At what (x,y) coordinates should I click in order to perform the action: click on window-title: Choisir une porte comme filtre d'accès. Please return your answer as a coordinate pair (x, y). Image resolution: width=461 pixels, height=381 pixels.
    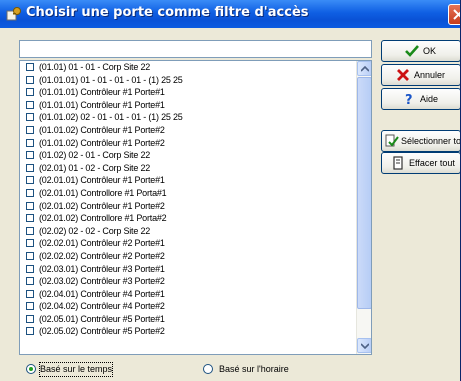
    Looking at the image, I should click on (167, 12).